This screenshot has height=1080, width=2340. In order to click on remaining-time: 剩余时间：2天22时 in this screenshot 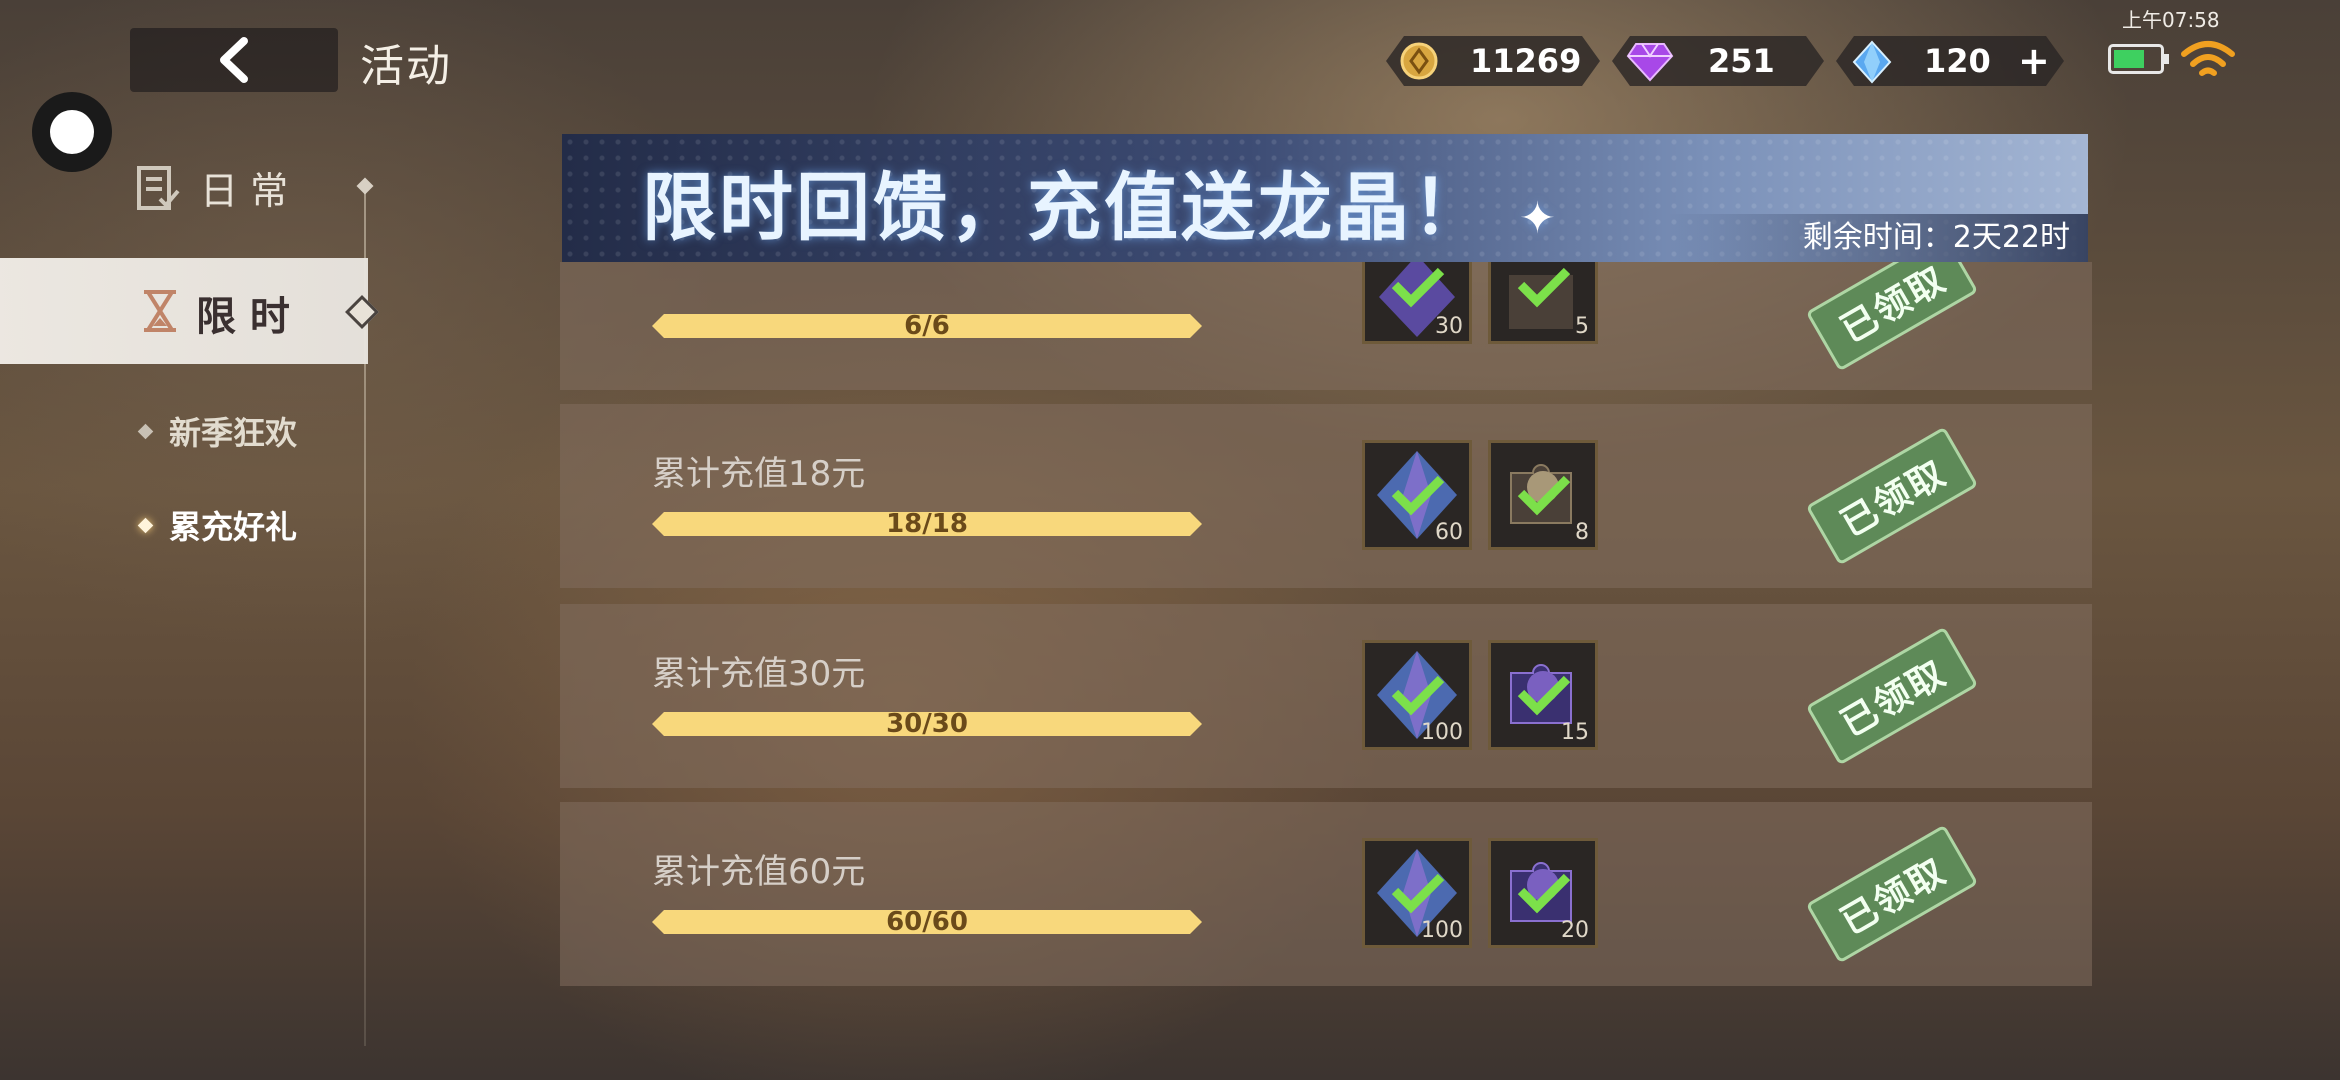, I will do `click(1936, 237)`.